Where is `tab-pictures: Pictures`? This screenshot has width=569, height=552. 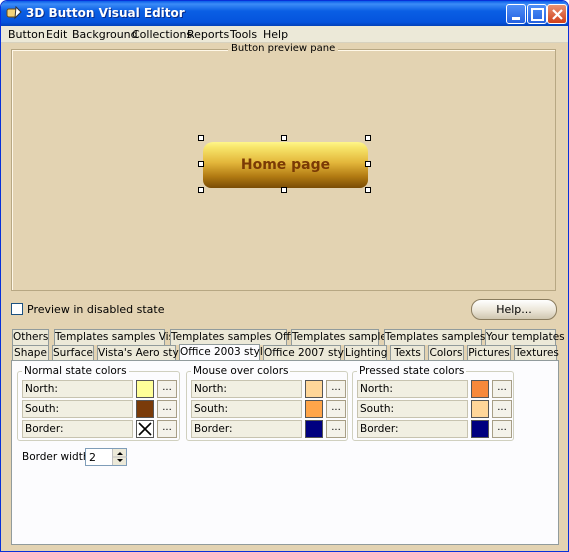
tab-pictures: Pictures is located at coordinates (489, 353).